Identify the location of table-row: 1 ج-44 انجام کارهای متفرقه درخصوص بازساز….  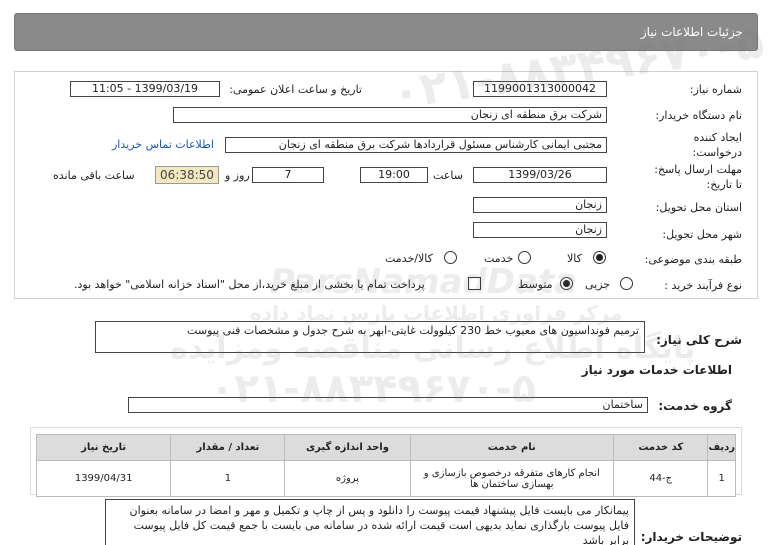
(385, 478).